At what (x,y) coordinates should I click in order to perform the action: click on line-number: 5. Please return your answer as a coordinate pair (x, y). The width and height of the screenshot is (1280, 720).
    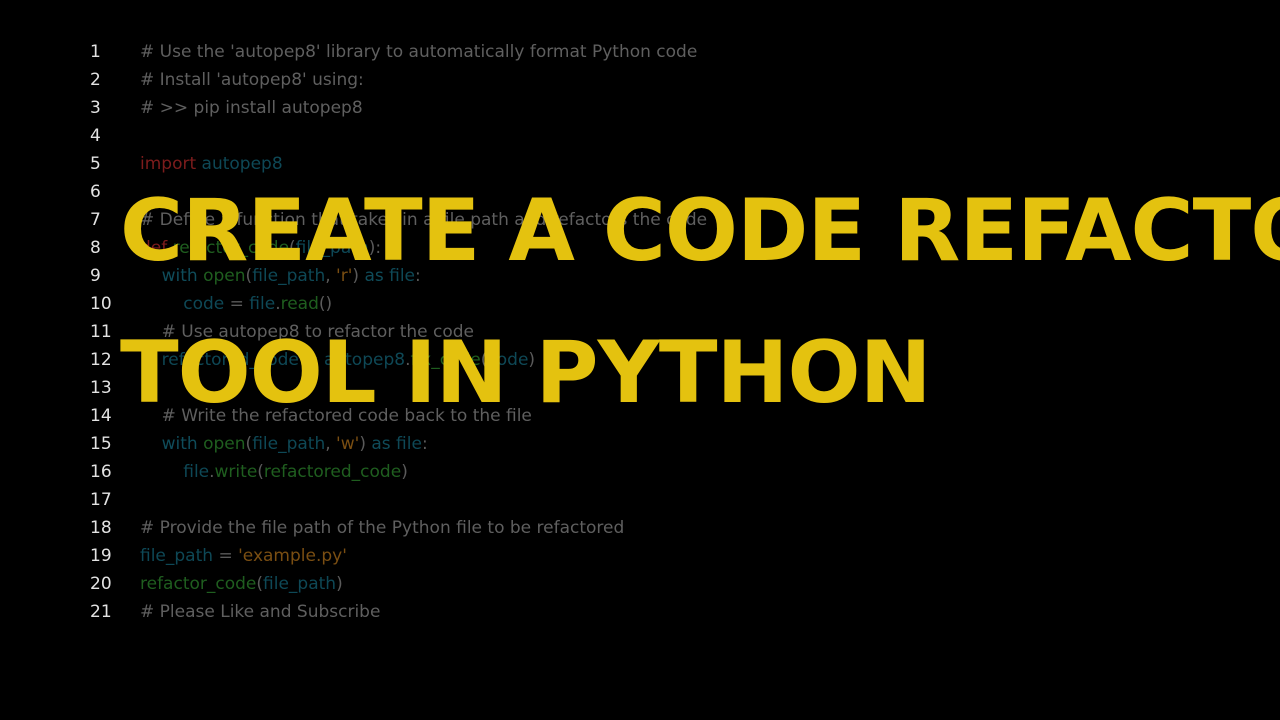
    Looking at the image, I should click on (95, 164).